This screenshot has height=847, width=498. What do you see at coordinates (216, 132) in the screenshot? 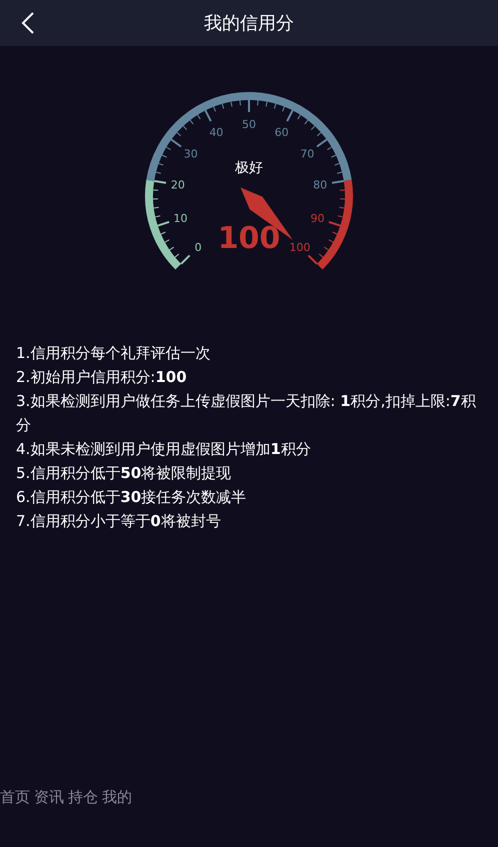
I see `gauge-tick-label: 40` at bounding box center [216, 132].